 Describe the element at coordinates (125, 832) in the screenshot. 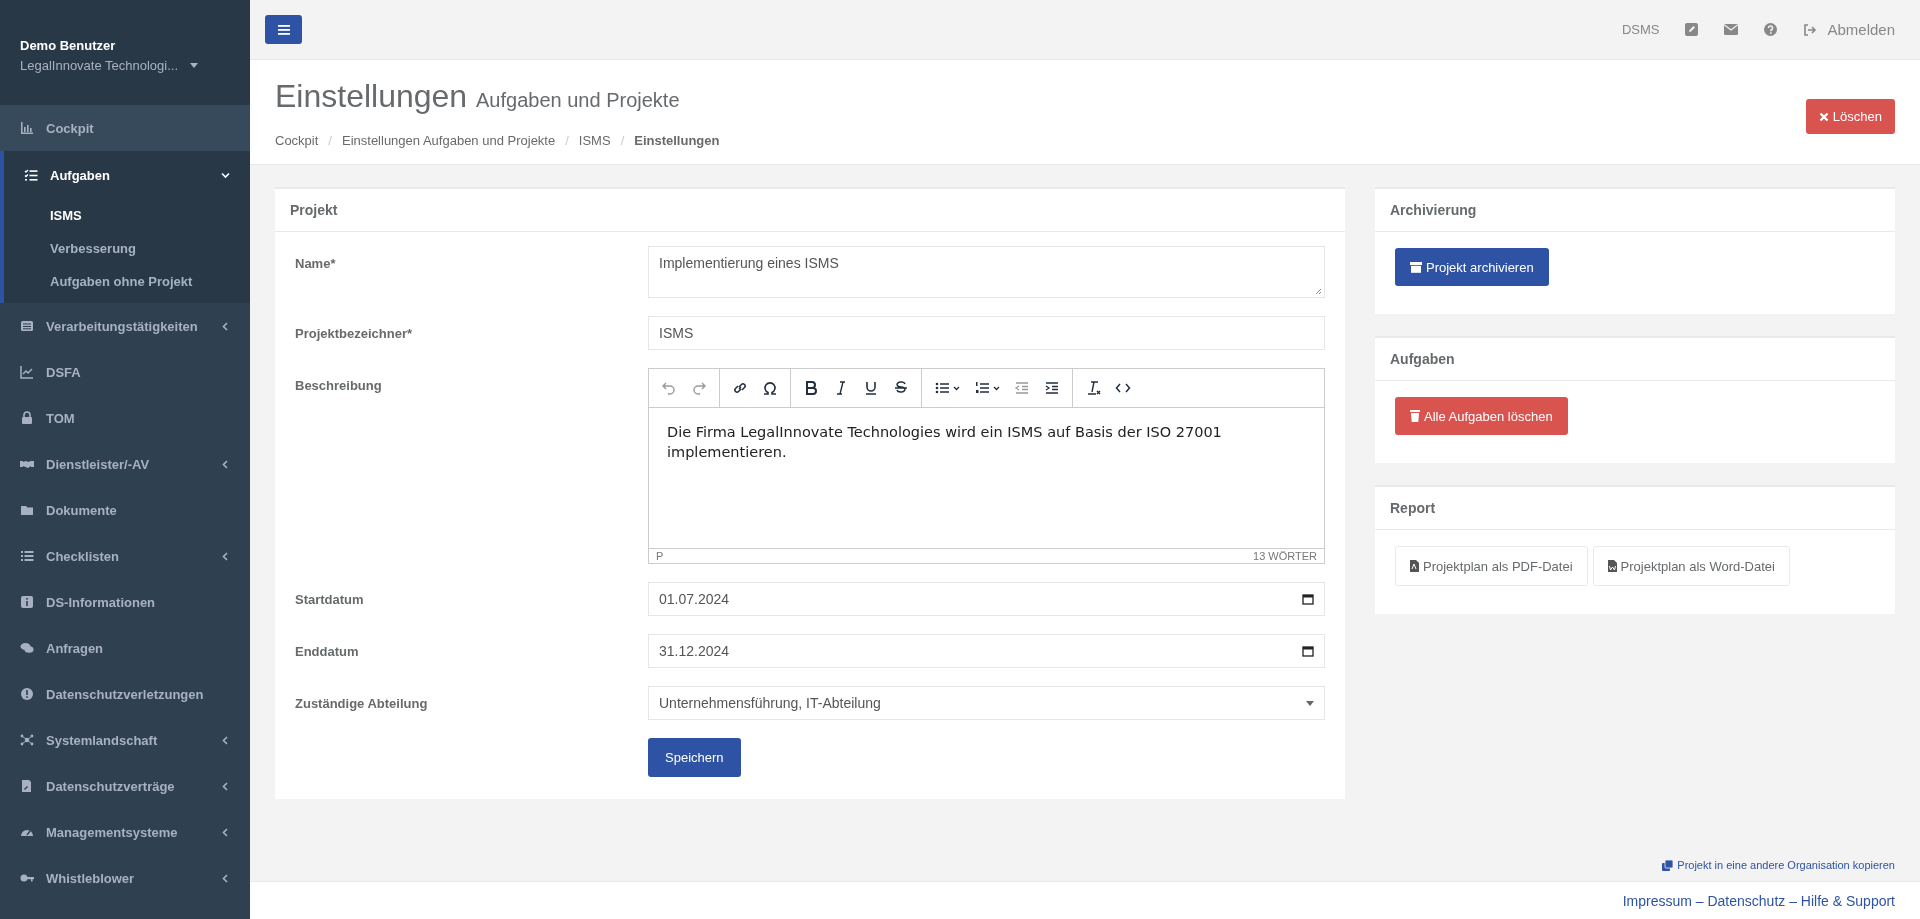

I see `sidebar-item: Managementsysteme` at that location.